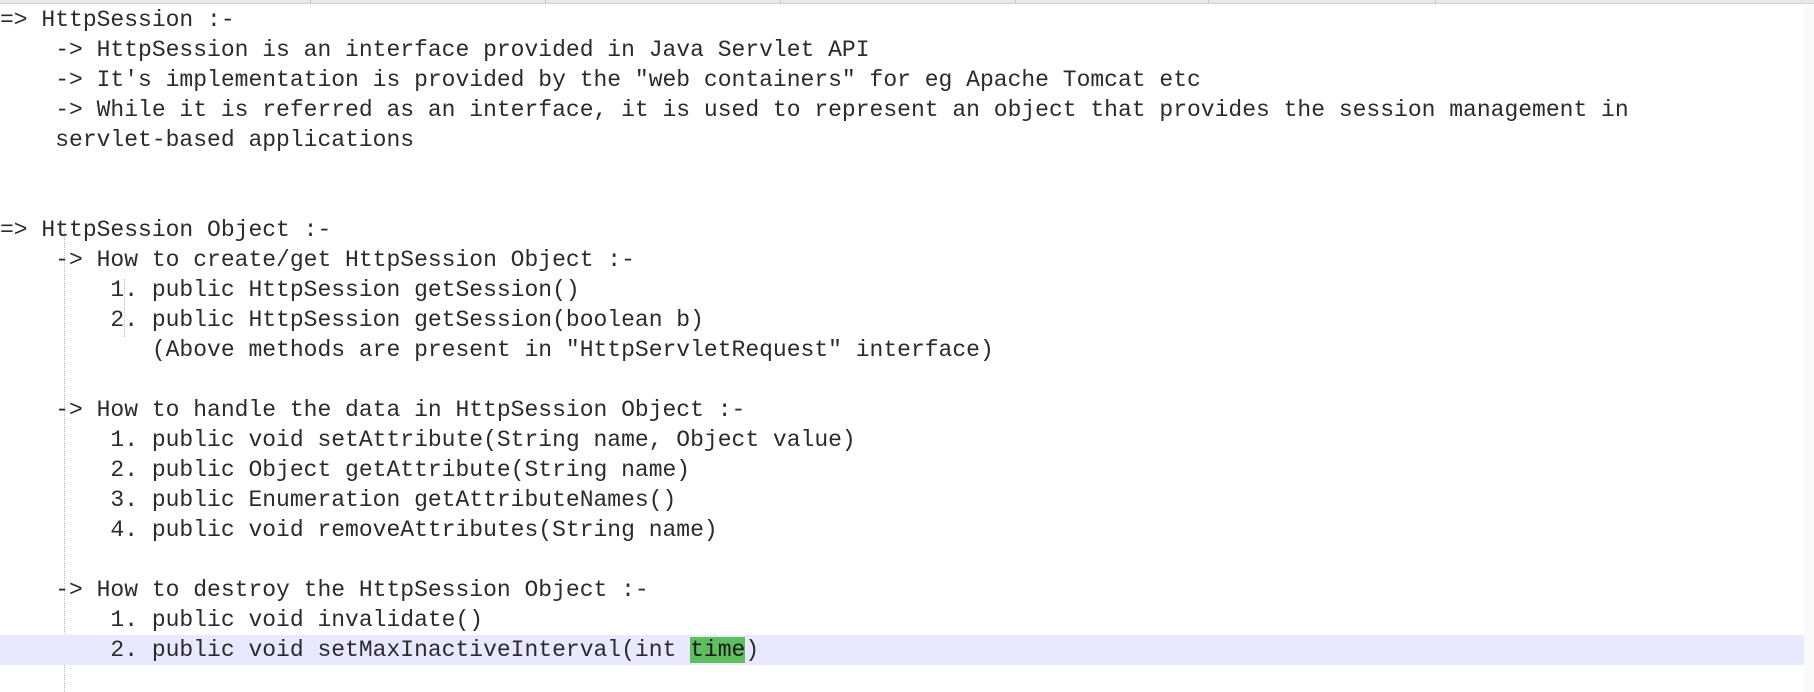 The height and width of the screenshot is (692, 1814). Describe the element at coordinates (1809, 348) in the screenshot. I see `vertical-scrollbar` at that location.